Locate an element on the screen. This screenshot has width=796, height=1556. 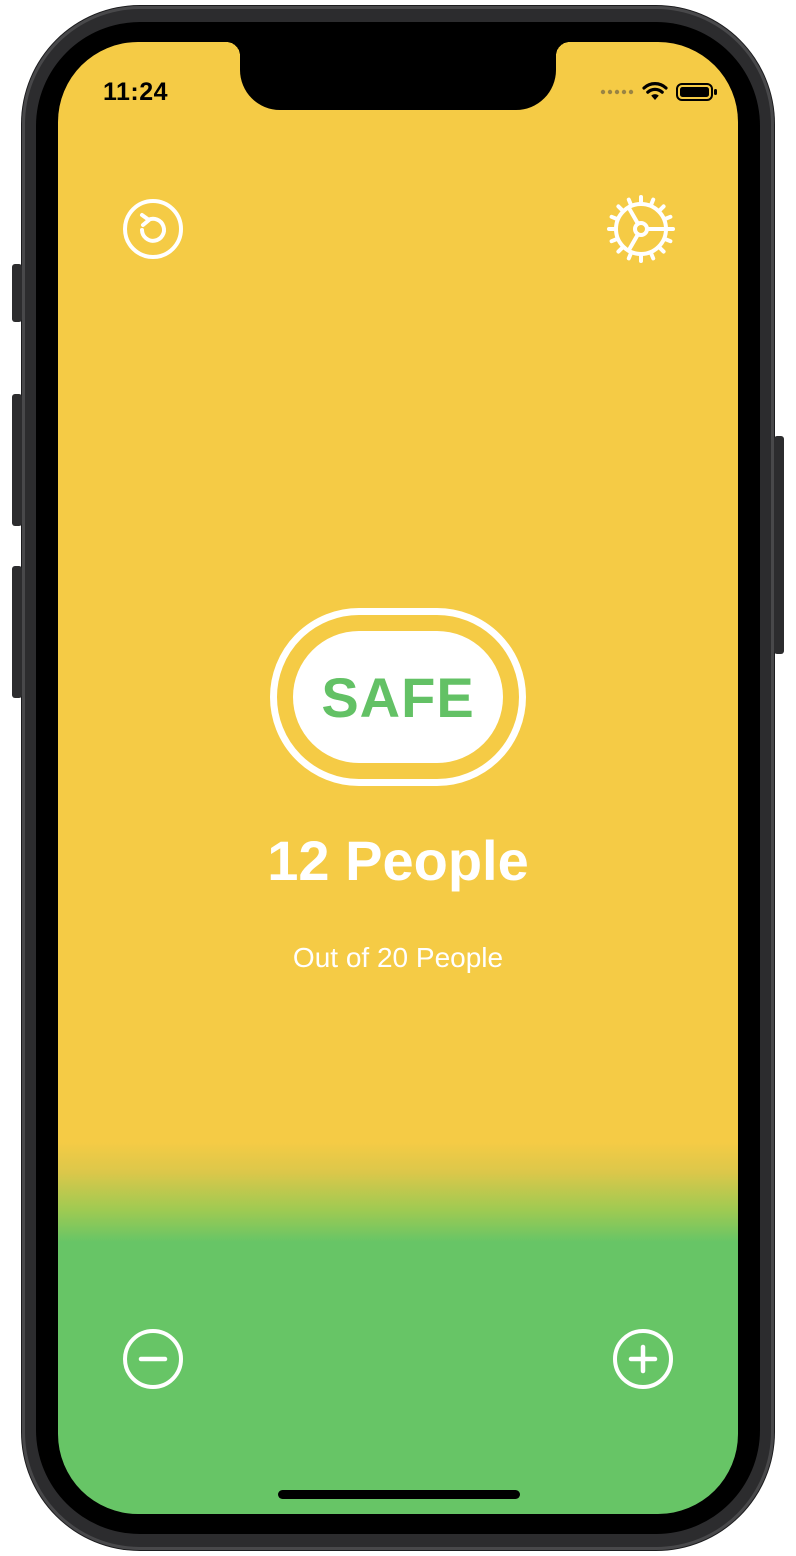
status-label: SAFE is located at coordinates (398, 697).